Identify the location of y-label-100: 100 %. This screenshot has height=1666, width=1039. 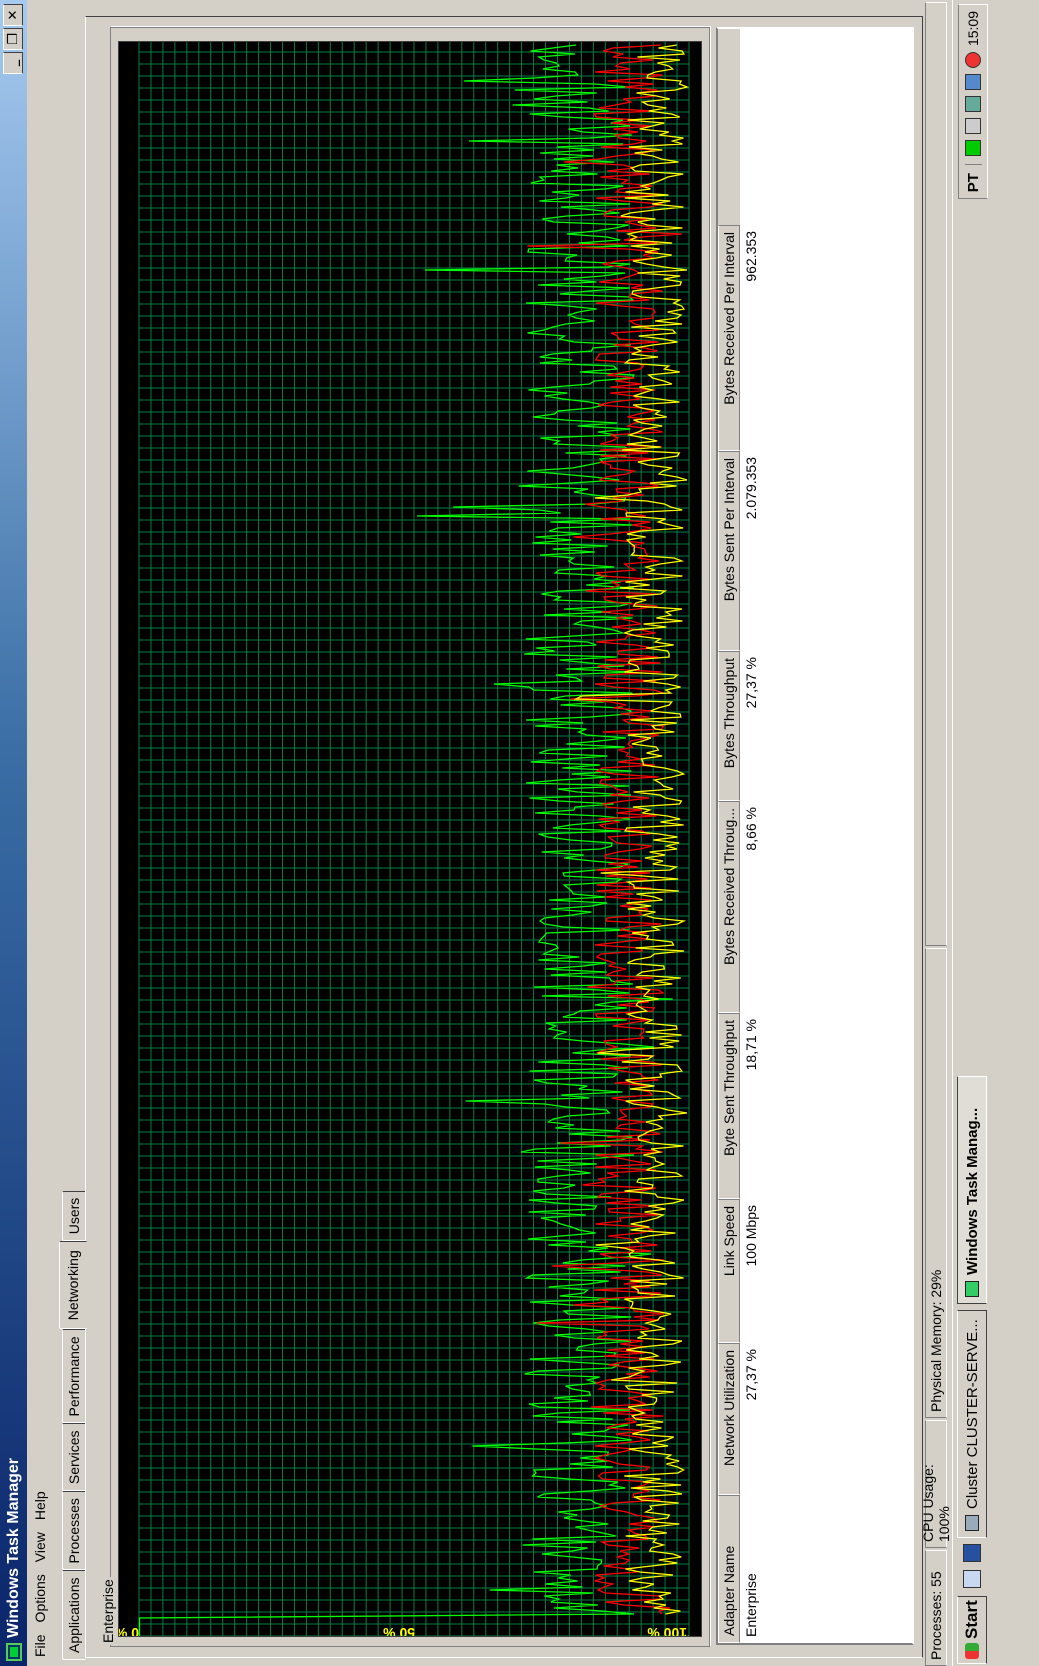
(667, 1630).